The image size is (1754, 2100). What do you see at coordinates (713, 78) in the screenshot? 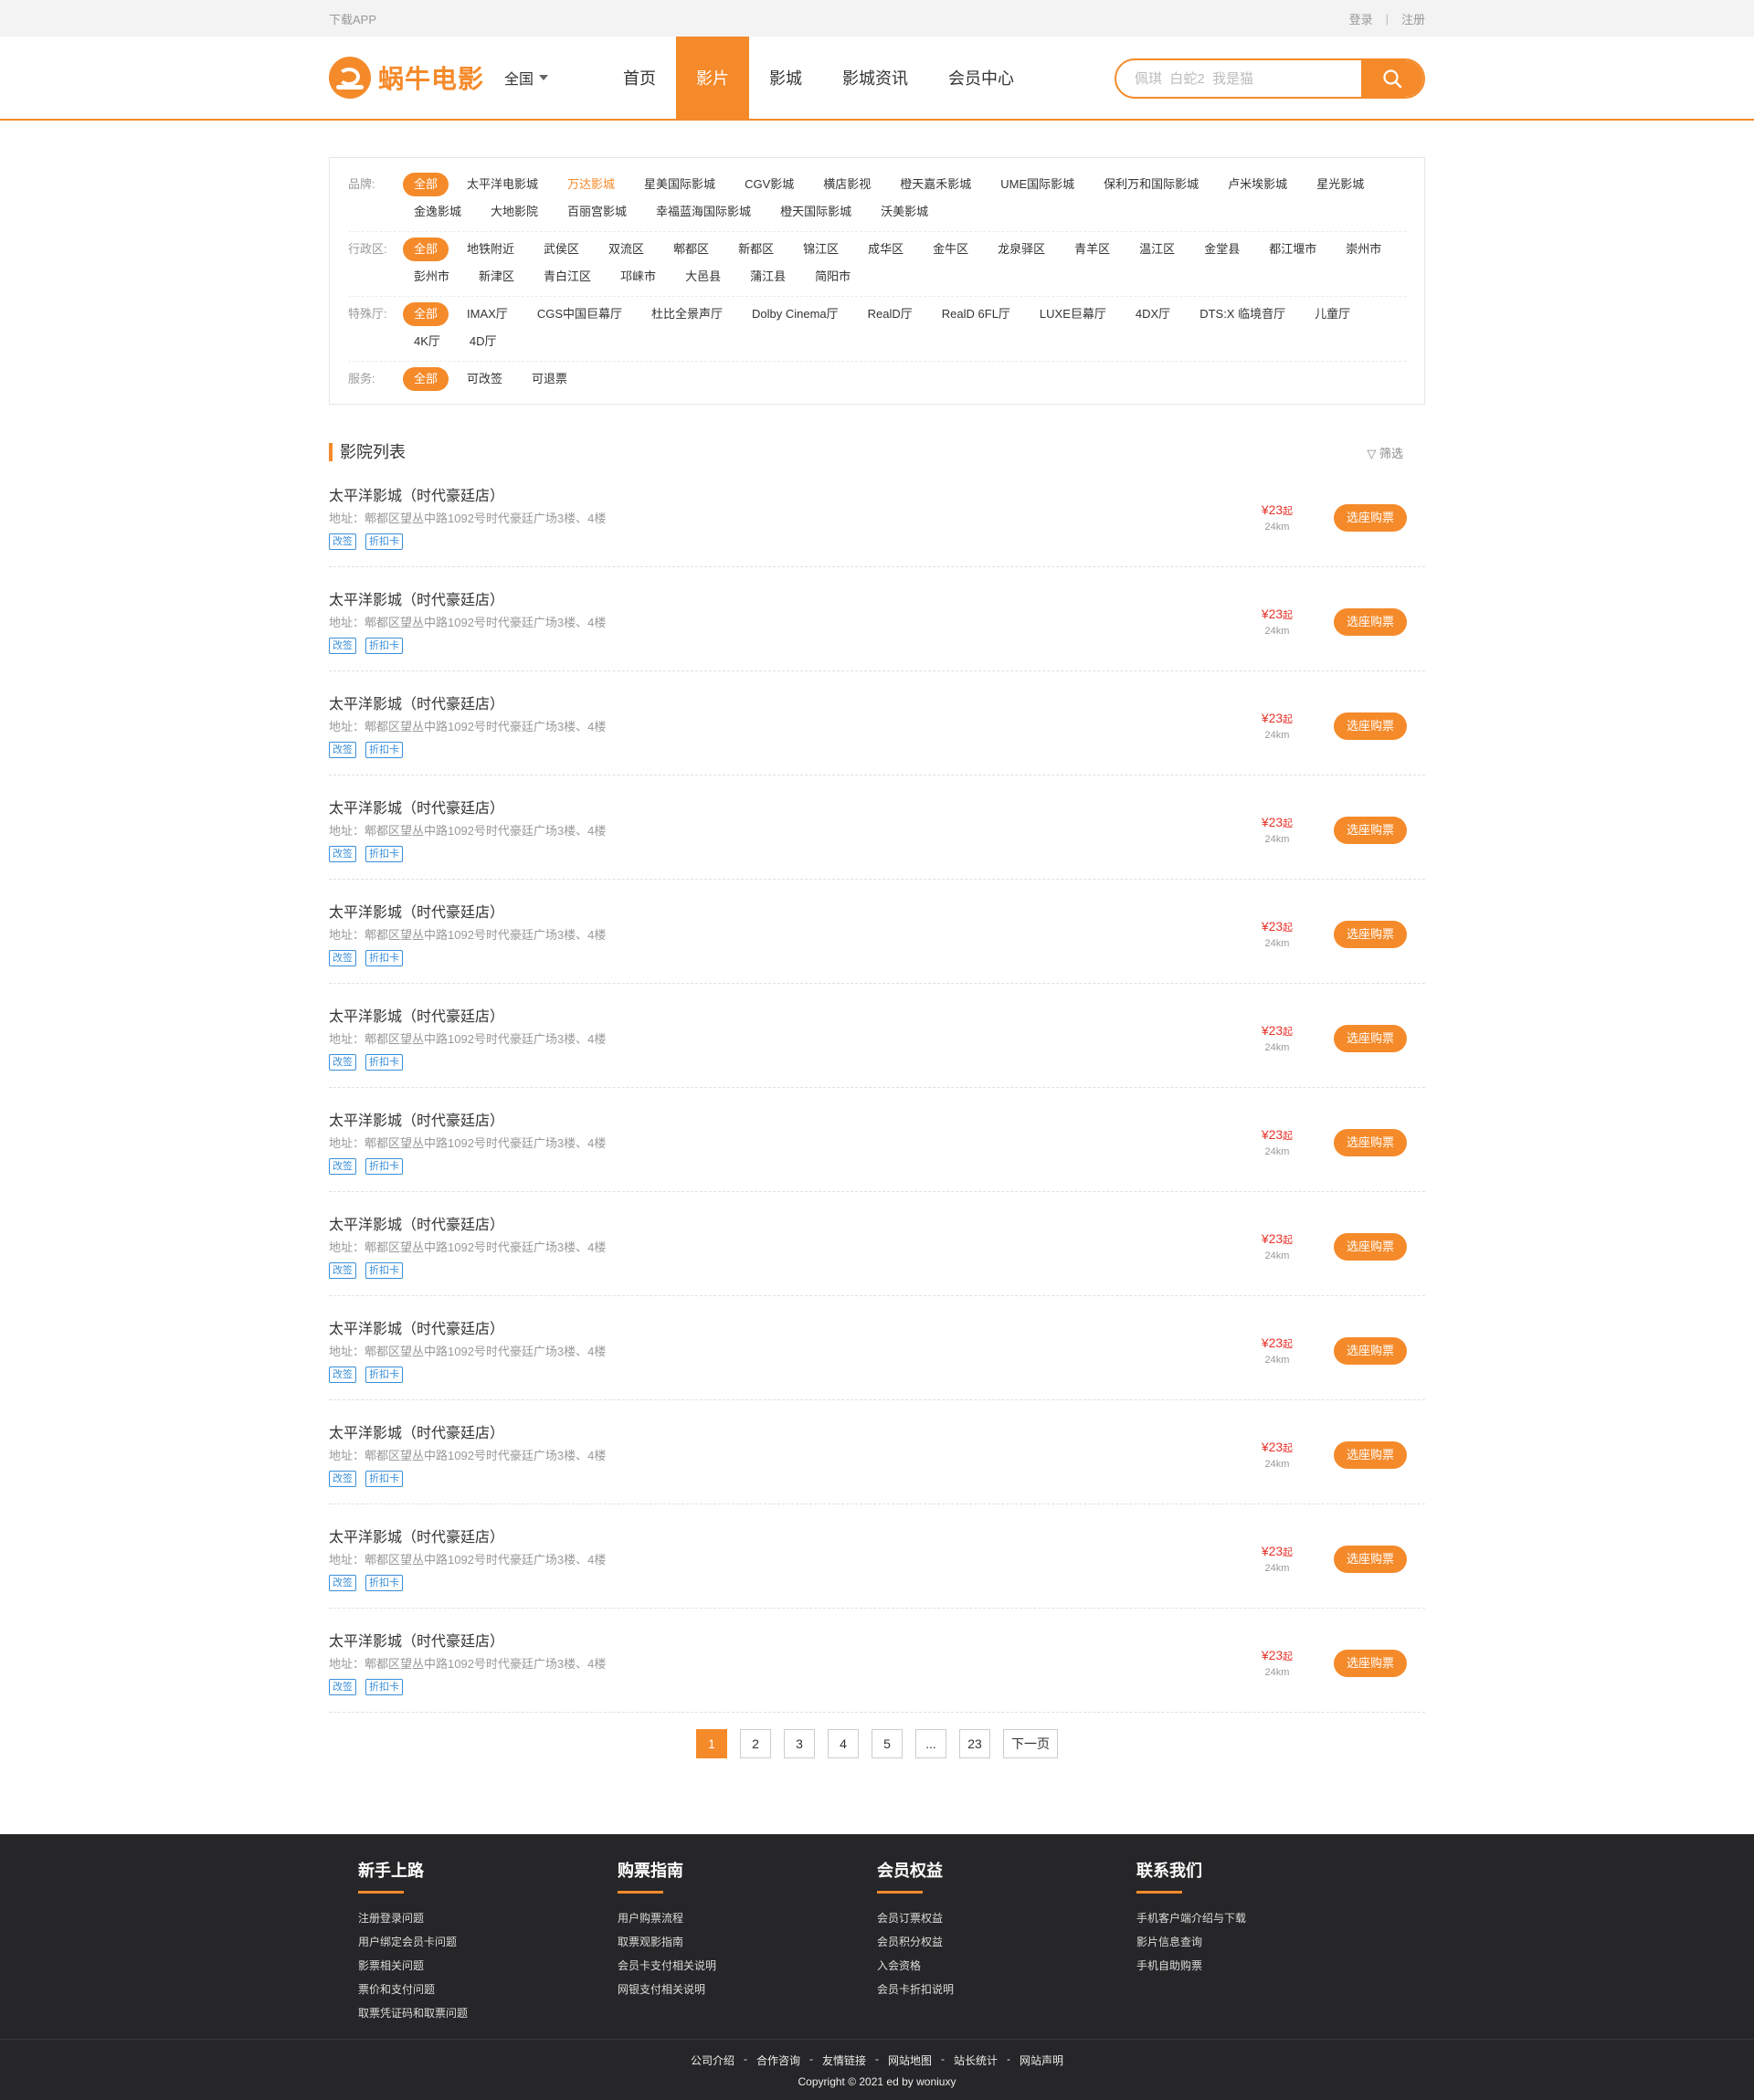
I see `nav-item: 影片` at bounding box center [713, 78].